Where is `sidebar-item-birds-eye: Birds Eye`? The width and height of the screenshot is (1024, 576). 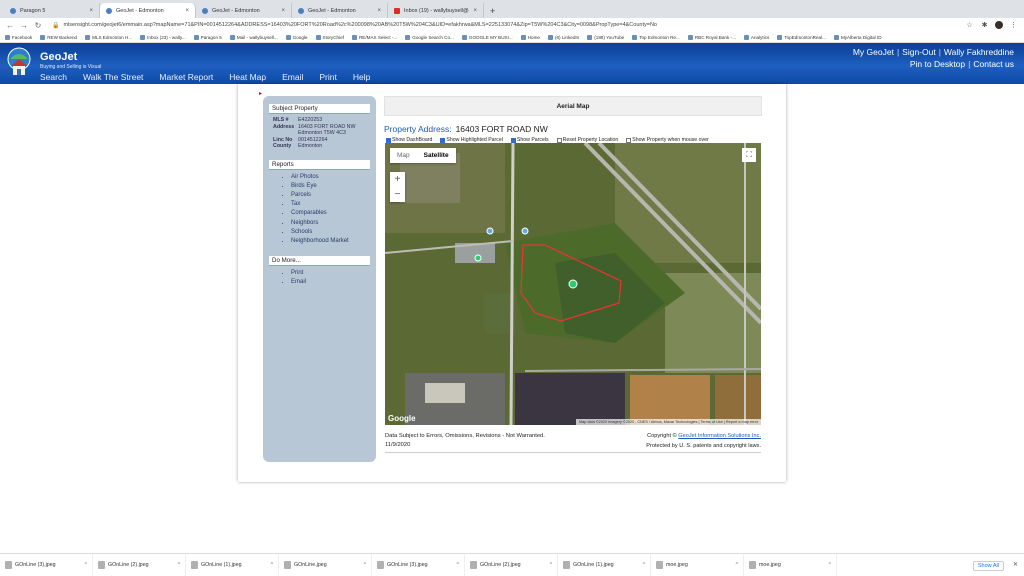
sidebar-item-birds-eye: Birds Eye is located at coordinates (330, 186).